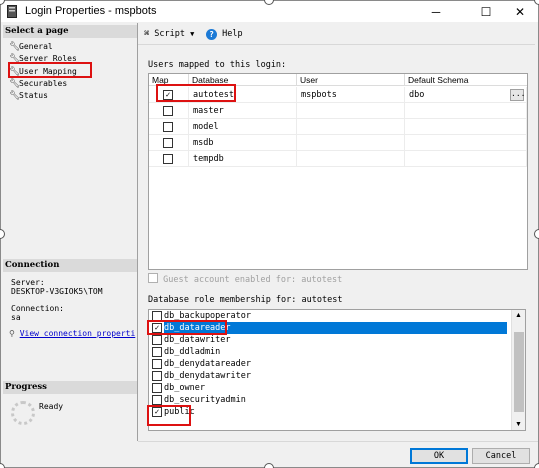  I want to click on scrollbar-thumb, so click(519, 372).